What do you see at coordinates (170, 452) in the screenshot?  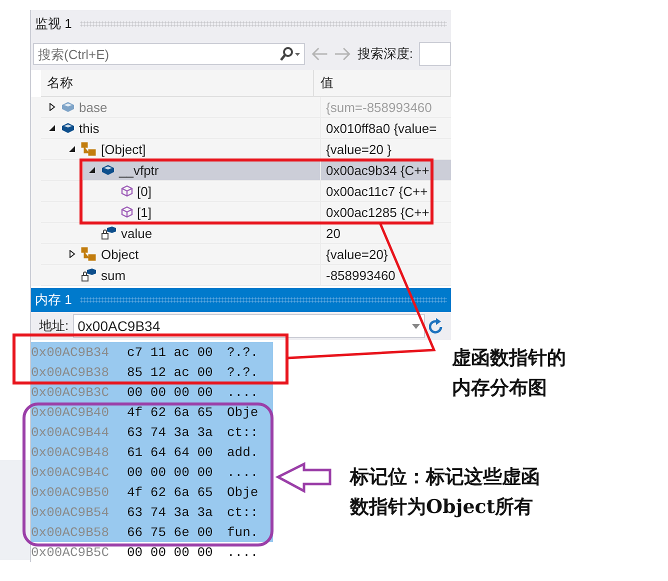 I see `memory-bytes: 61 64 64 00` at bounding box center [170, 452].